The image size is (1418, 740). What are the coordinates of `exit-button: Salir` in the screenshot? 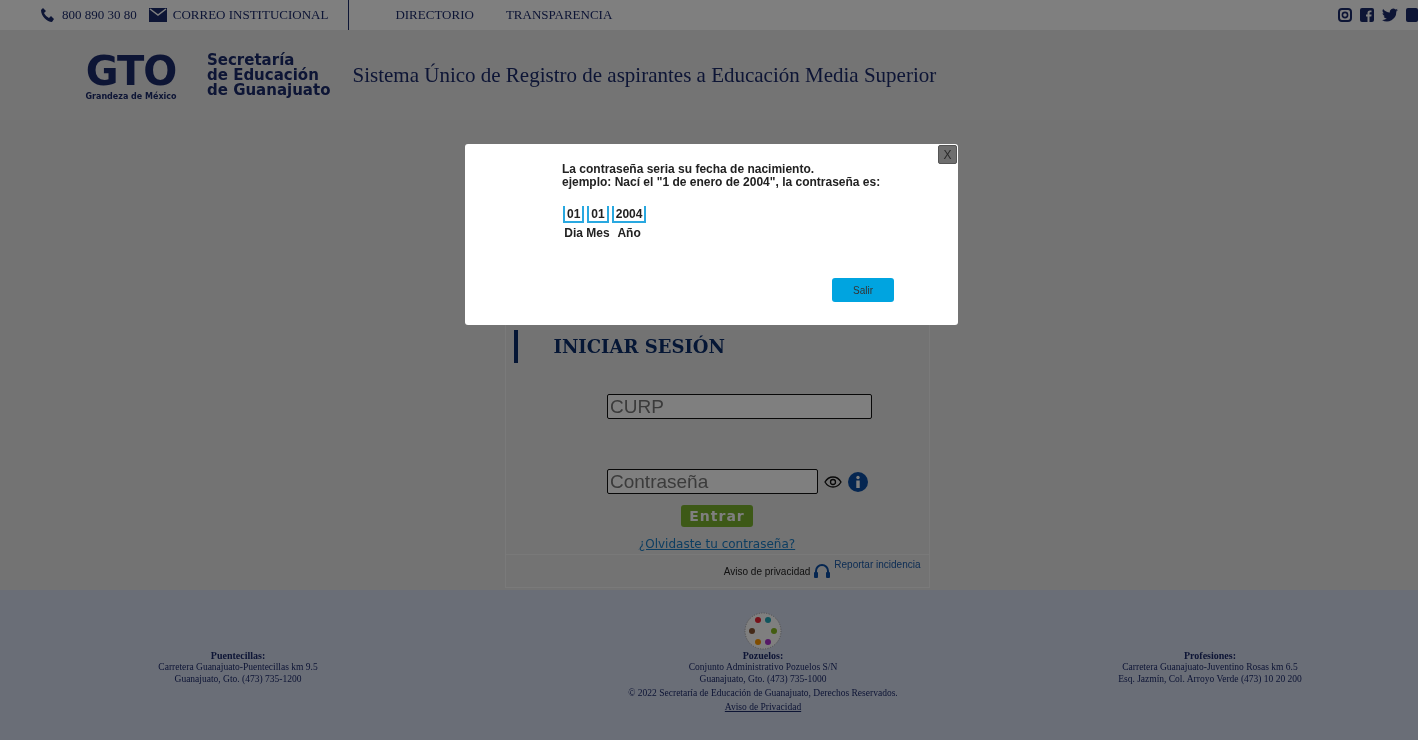 It's located at (863, 290).